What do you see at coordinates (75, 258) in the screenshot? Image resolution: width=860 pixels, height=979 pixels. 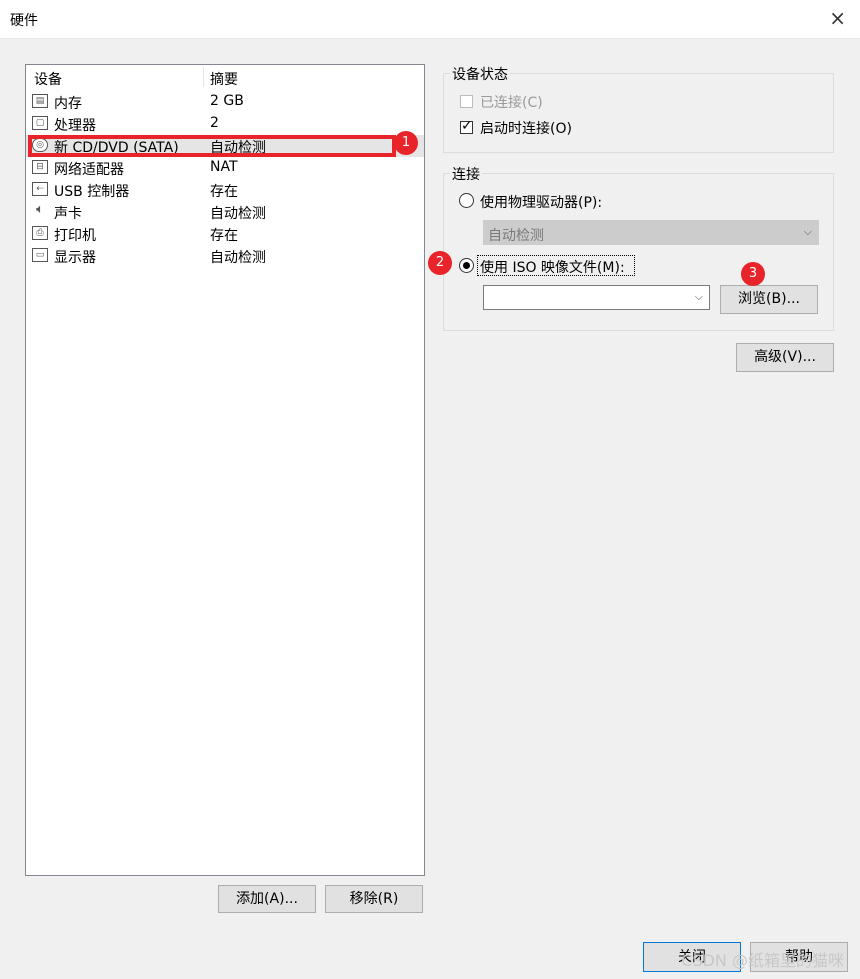 I see `device-name: 显示器` at bounding box center [75, 258].